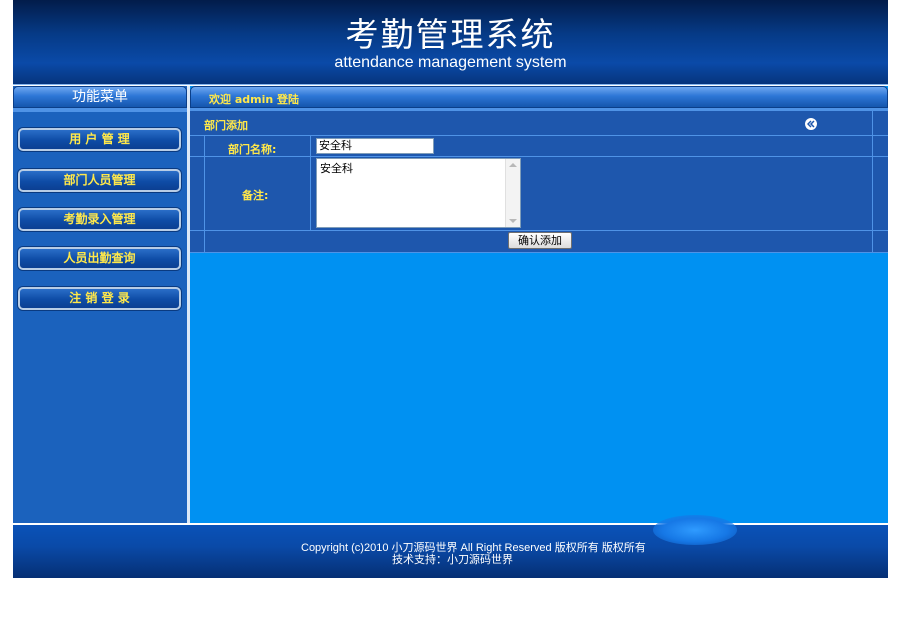 The width and height of the screenshot is (900, 621). What do you see at coordinates (539, 97) in the screenshot?
I see `welcome-bar: 欢迎 admin 登陆` at bounding box center [539, 97].